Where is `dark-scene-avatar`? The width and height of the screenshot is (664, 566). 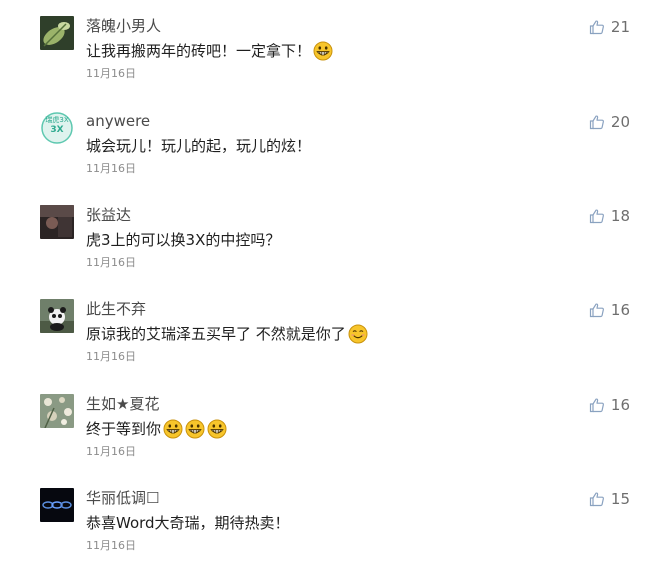 dark-scene-avatar is located at coordinates (57, 222).